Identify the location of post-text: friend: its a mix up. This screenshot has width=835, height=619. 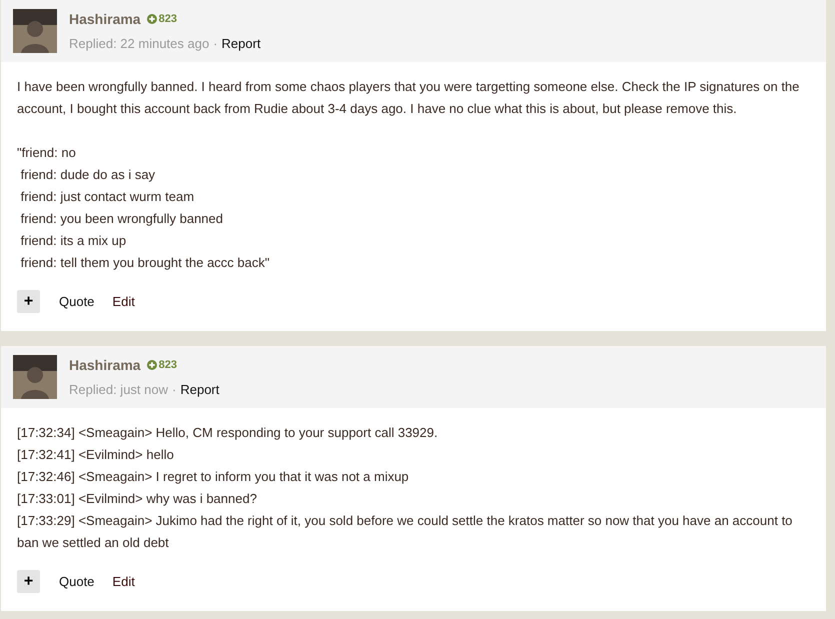
(74, 241).